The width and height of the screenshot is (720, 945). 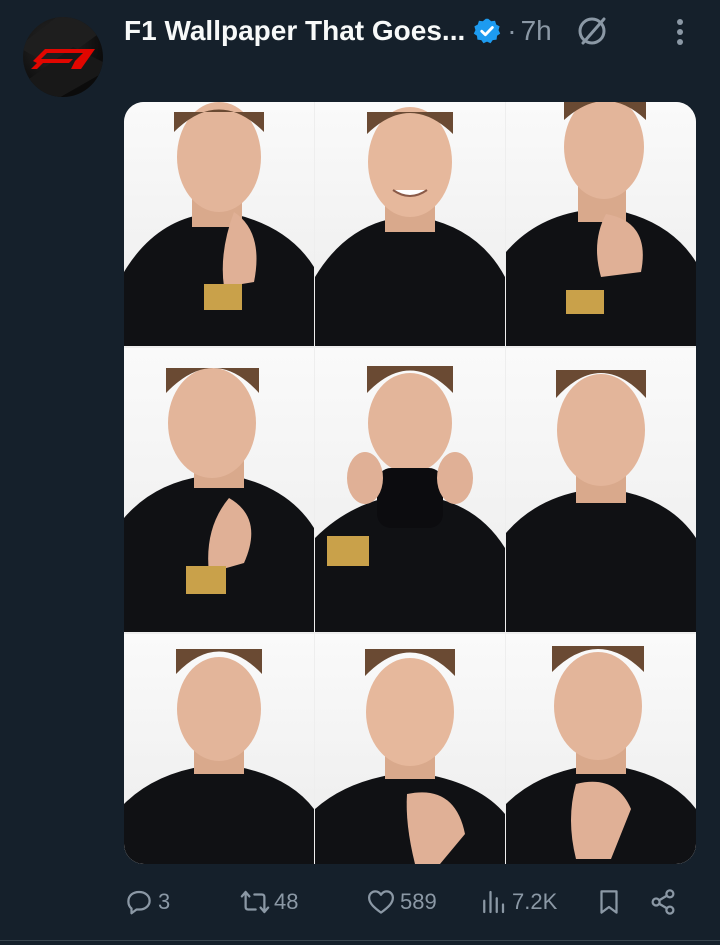 I want to click on verified-badge-icon, so click(x=487, y=31).